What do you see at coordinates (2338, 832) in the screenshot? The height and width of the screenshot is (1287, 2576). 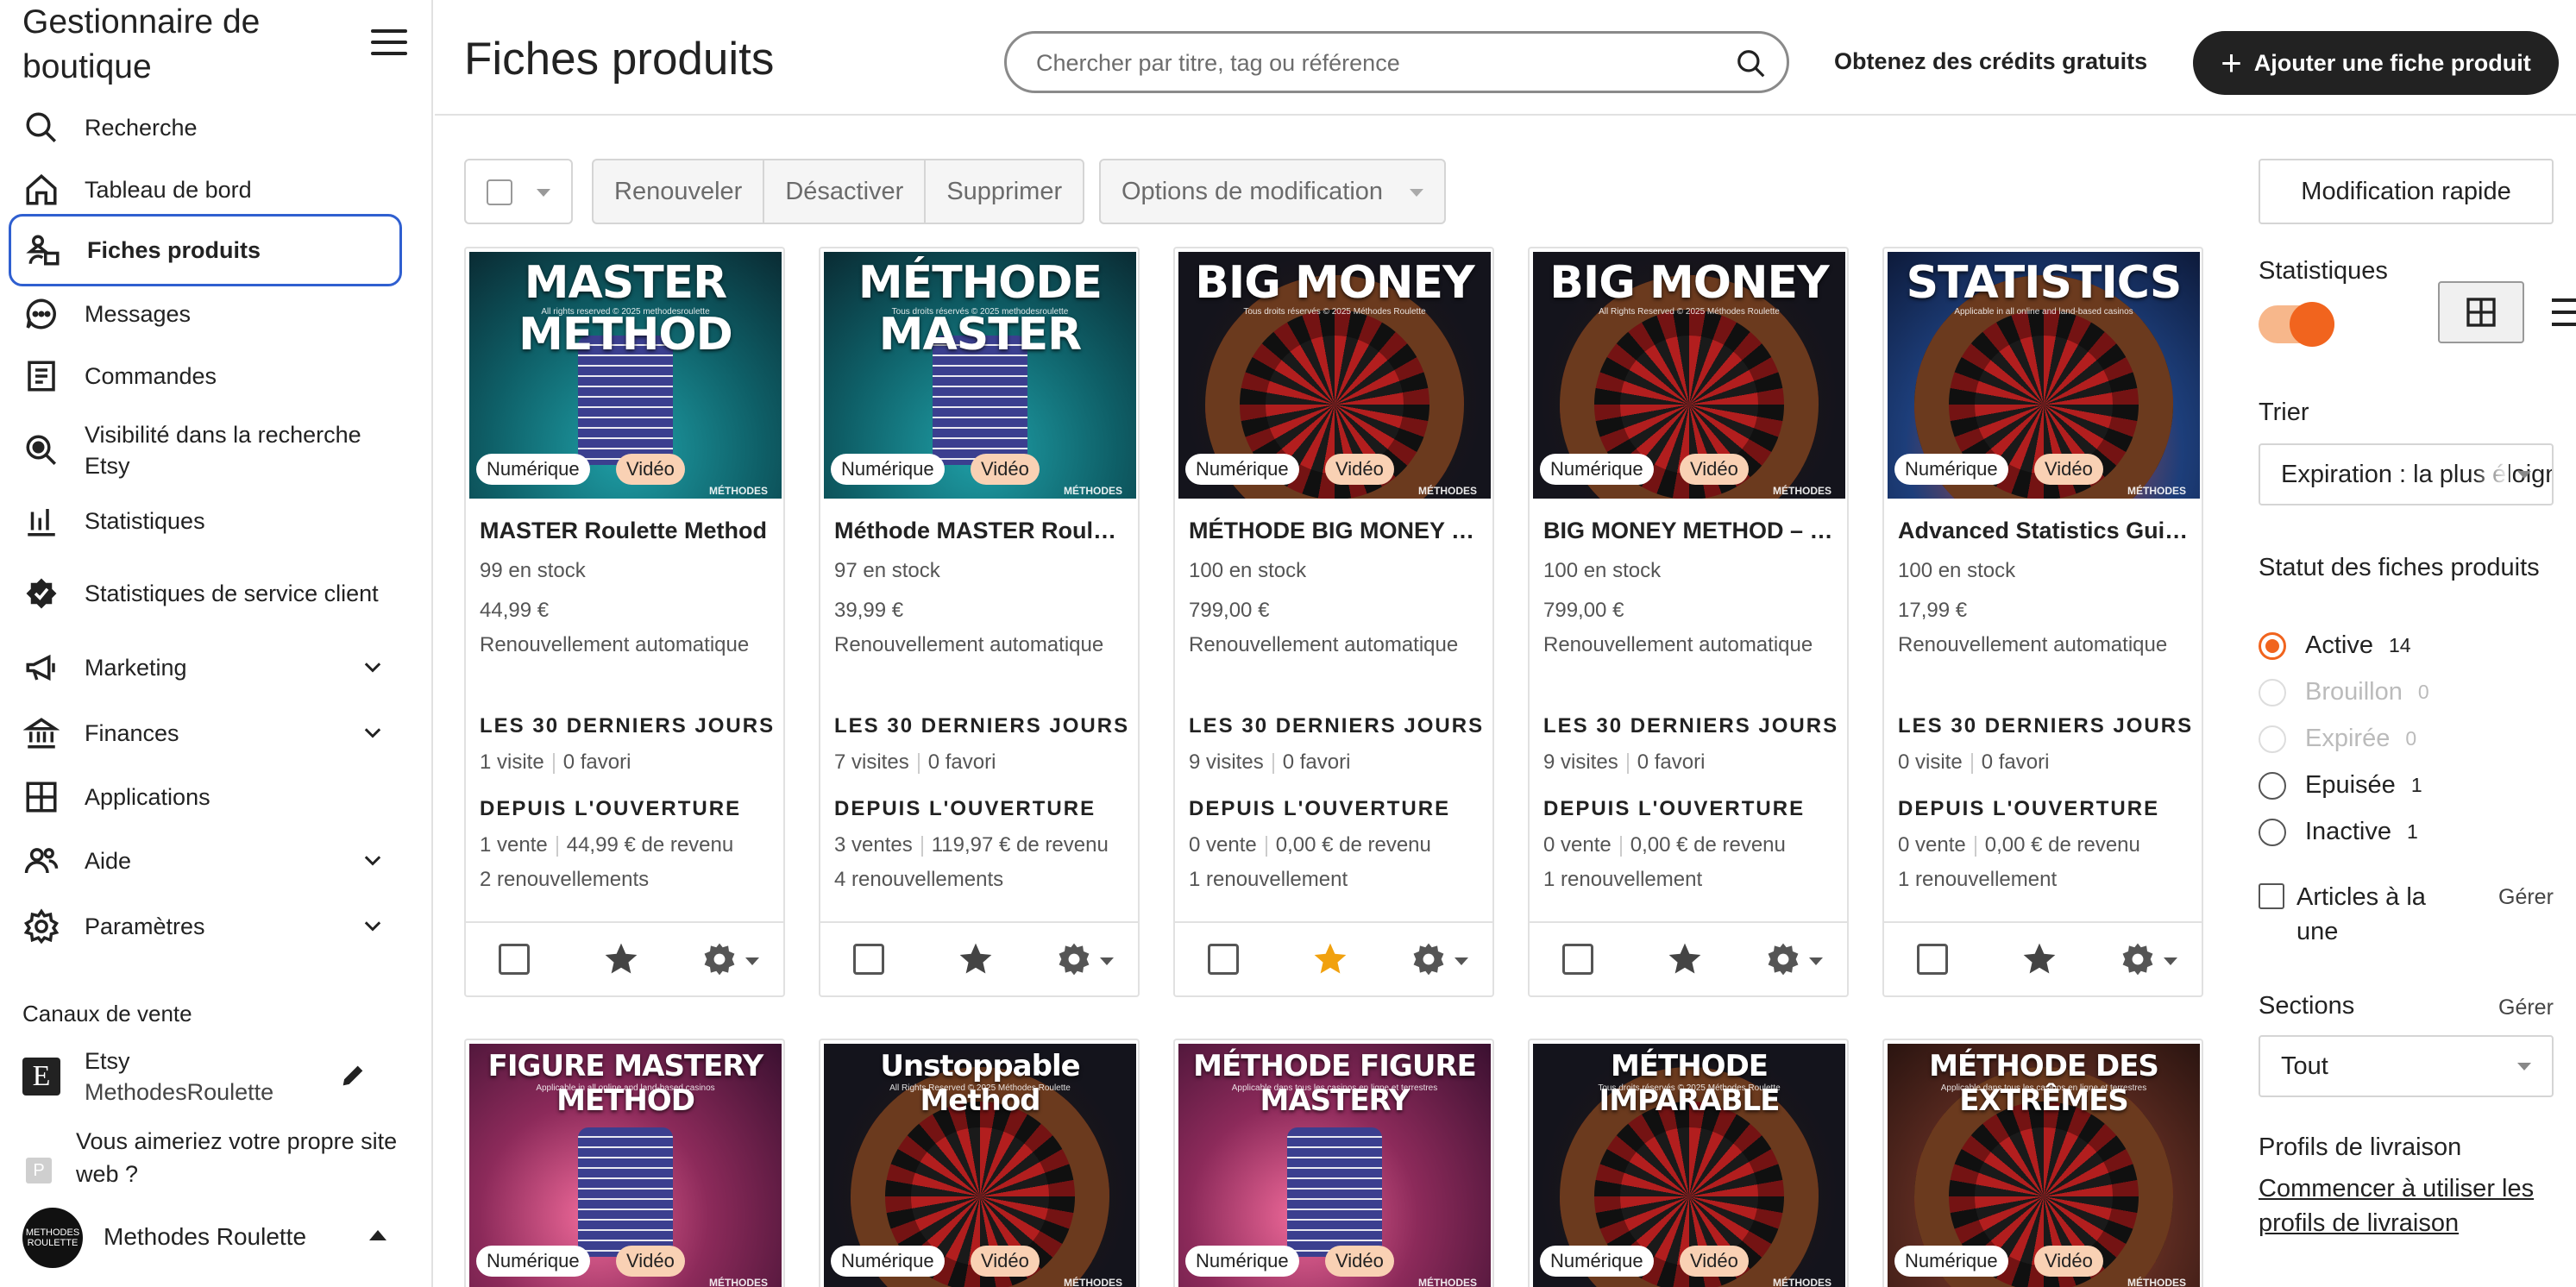 I see `status-option: Inactive 1` at bounding box center [2338, 832].